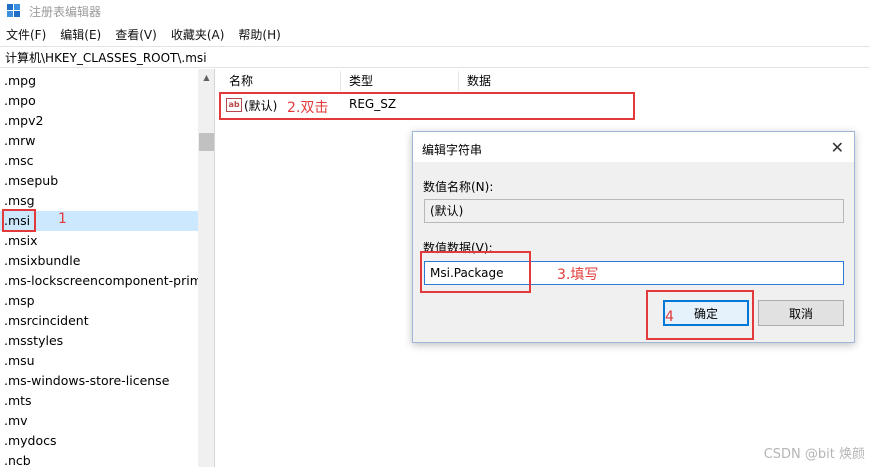 The height and width of the screenshot is (467, 870). I want to click on list-header: 名称 类型 数据, so click(400, 81).